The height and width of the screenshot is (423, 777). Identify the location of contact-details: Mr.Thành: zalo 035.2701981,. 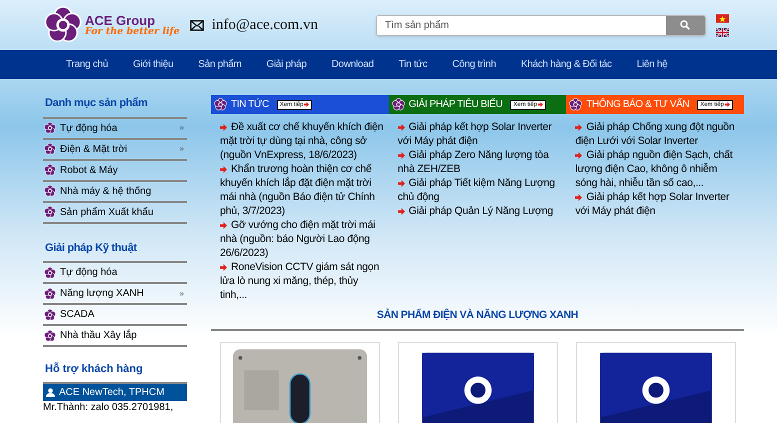
(108, 407).